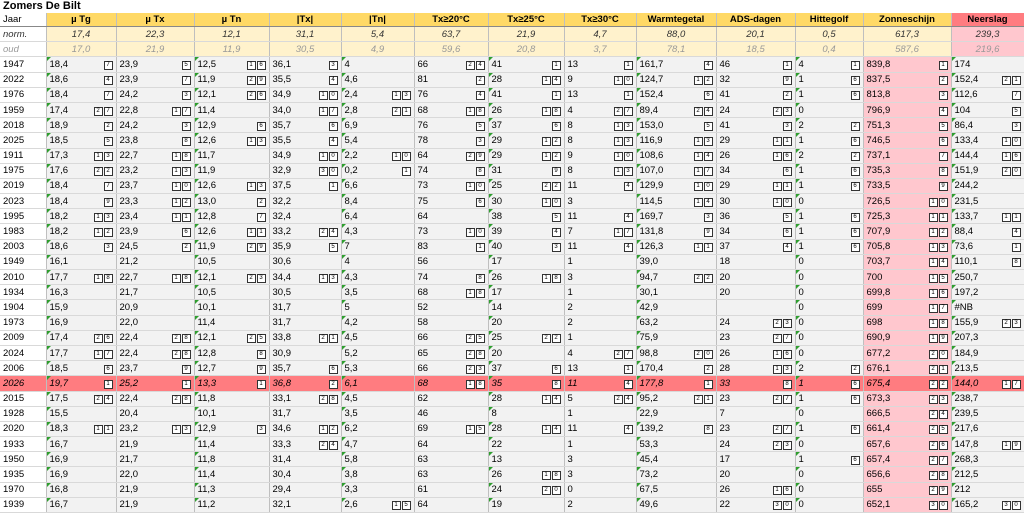 This screenshot has height=513, width=1024. I want to click on data-cell: 40 3, so click(526, 247).